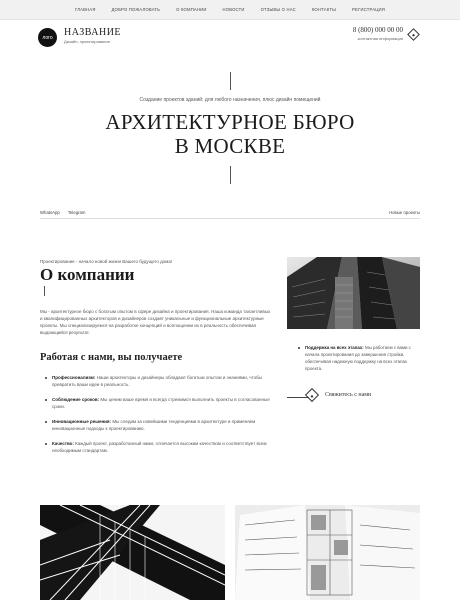 The height and width of the screenshot is (600, 460). Describe the element at coordinates (230, 175) in the screenshot. I see `hero-divider-bottom` at that location.